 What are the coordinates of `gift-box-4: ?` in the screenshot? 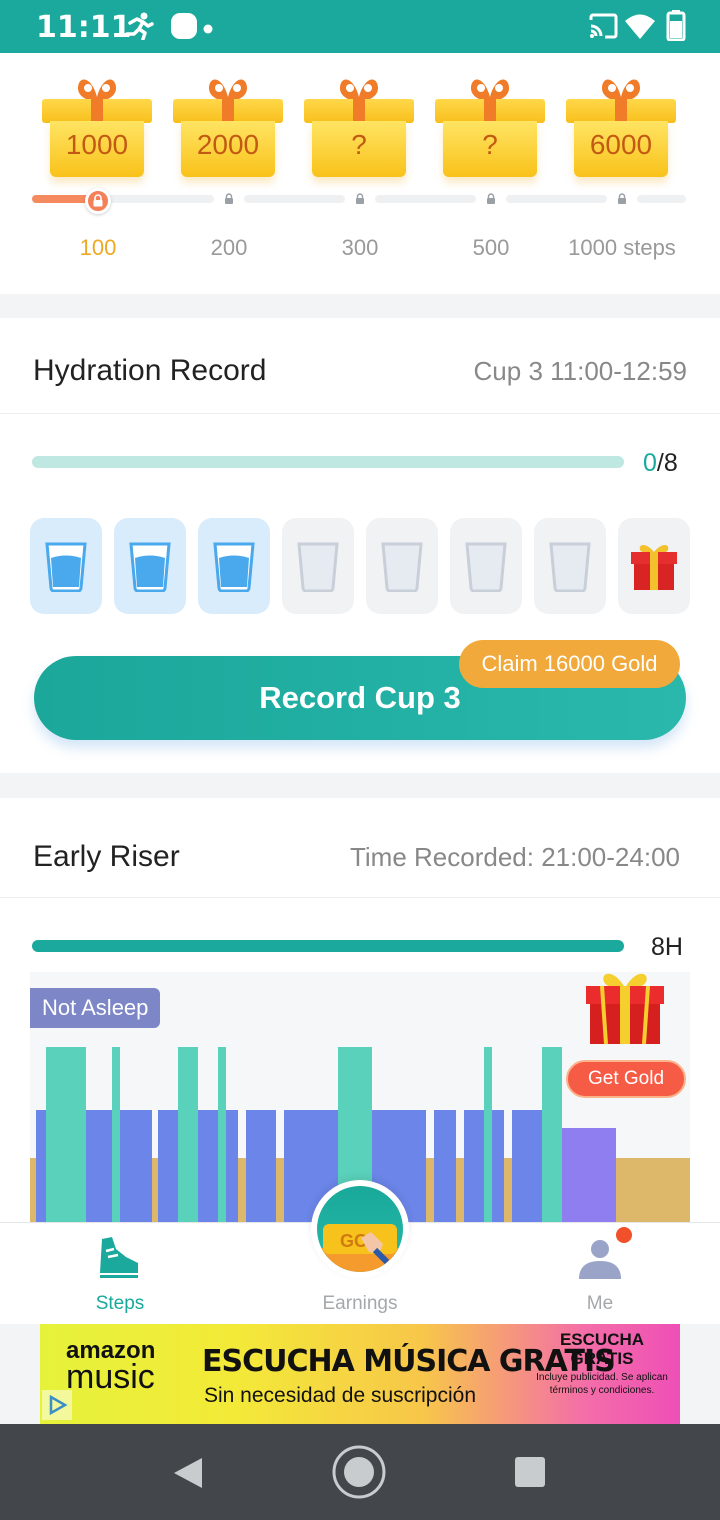 It's located at (490, 130).